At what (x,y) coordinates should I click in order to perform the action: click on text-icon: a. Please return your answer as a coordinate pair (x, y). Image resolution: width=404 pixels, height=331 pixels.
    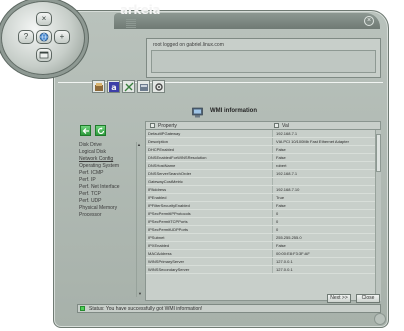
    Looking at the image, I should click on (113, 86).